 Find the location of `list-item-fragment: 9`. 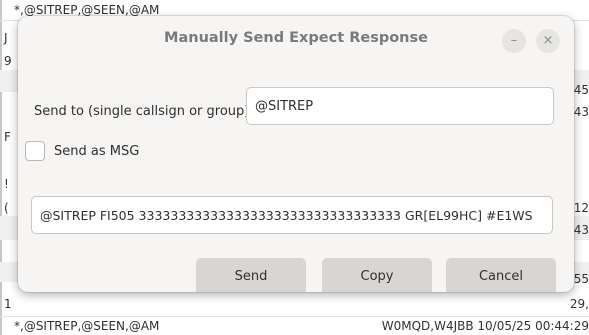

list-item-fragment: 9 is located at coordinates (8, 61).